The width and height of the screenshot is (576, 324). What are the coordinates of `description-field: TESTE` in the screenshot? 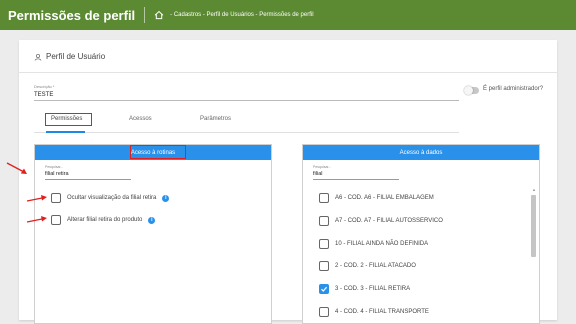 It's located at (43, 95).